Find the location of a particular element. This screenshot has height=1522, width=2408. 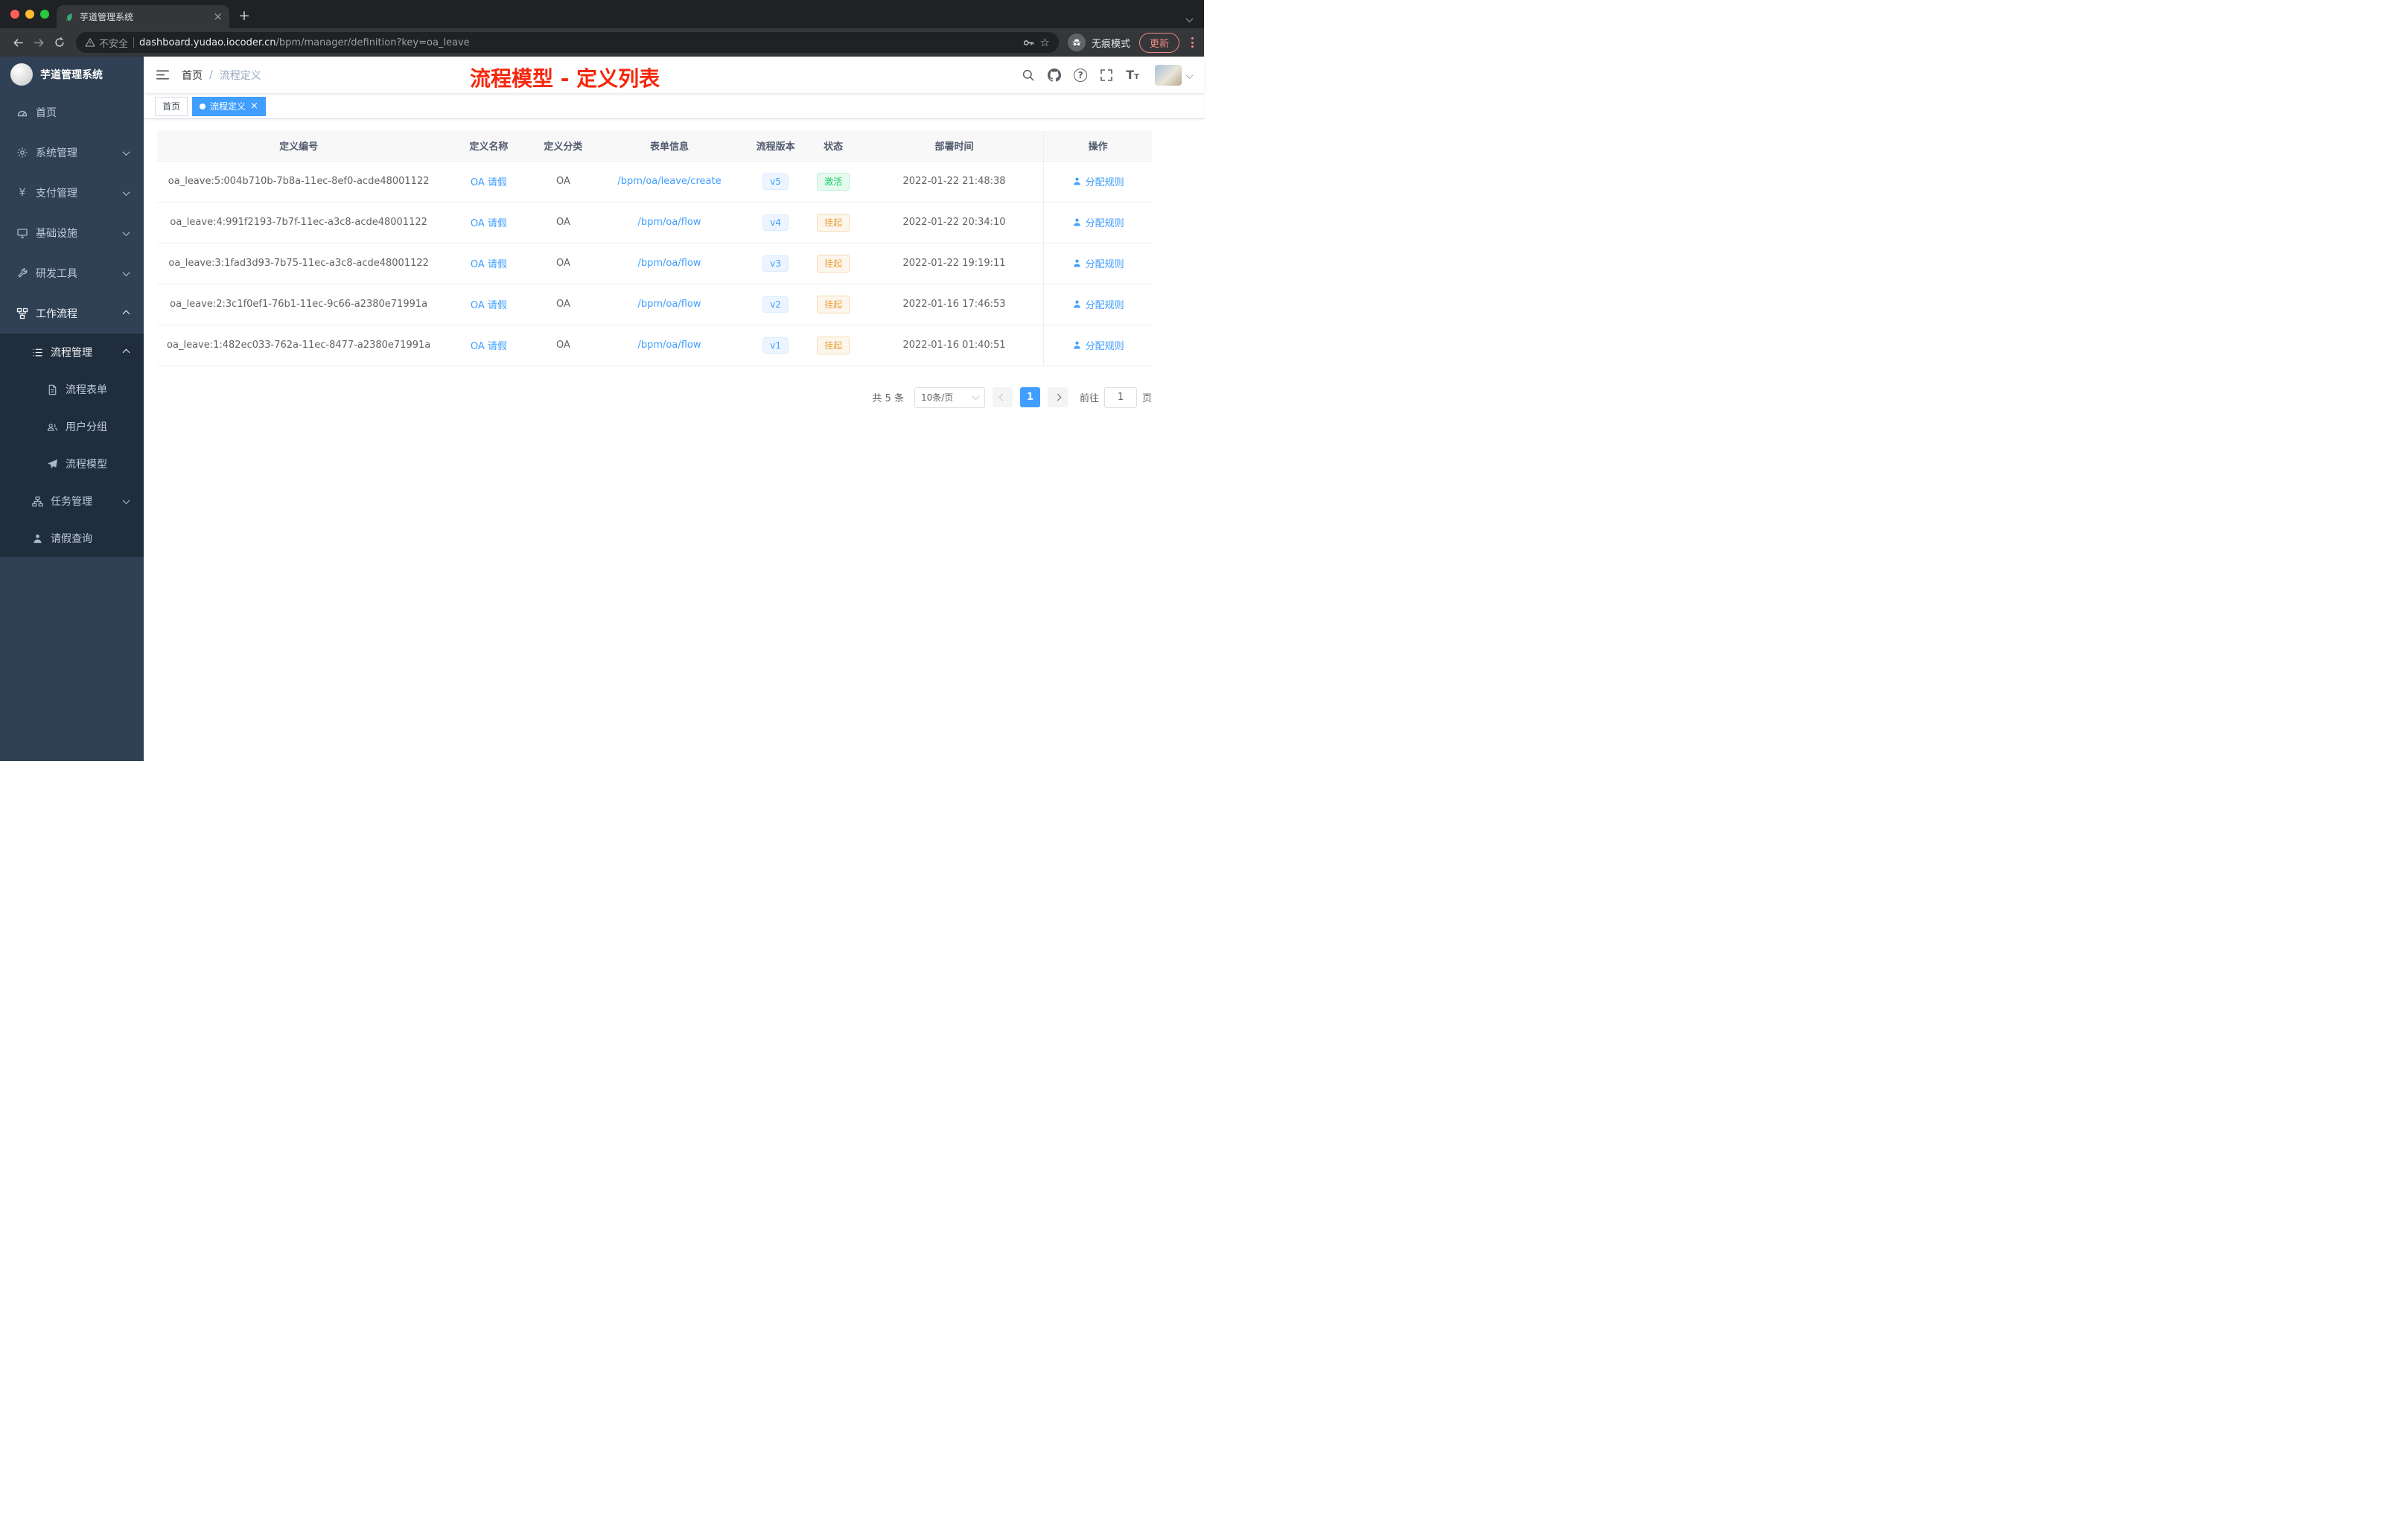

sidebar-item-payment: ¥ 支付管理 is located at coordinates (72, 193).